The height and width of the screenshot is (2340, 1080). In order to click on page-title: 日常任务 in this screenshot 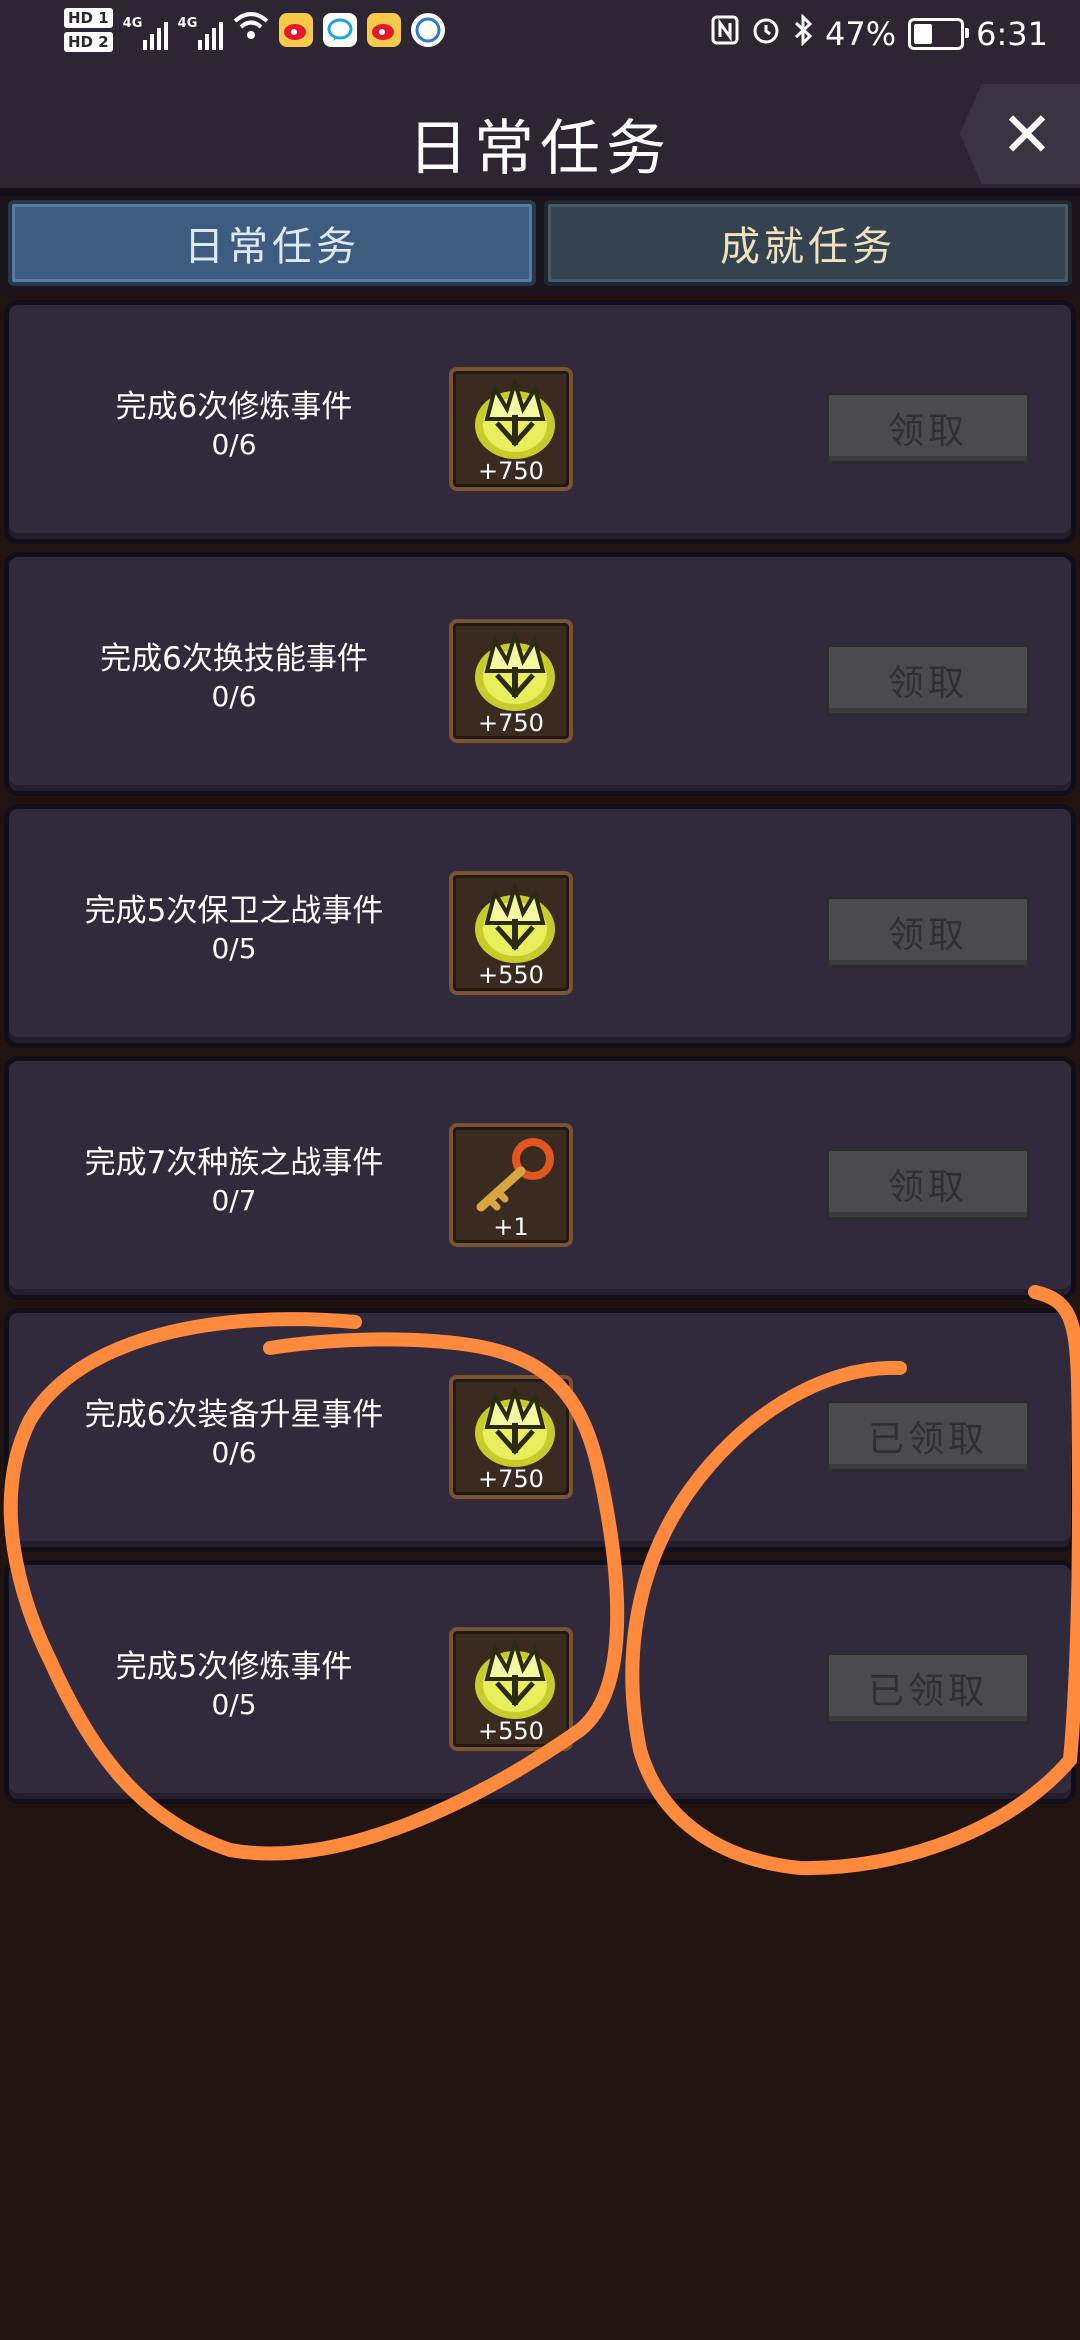, I will do `click(540, 149)`.